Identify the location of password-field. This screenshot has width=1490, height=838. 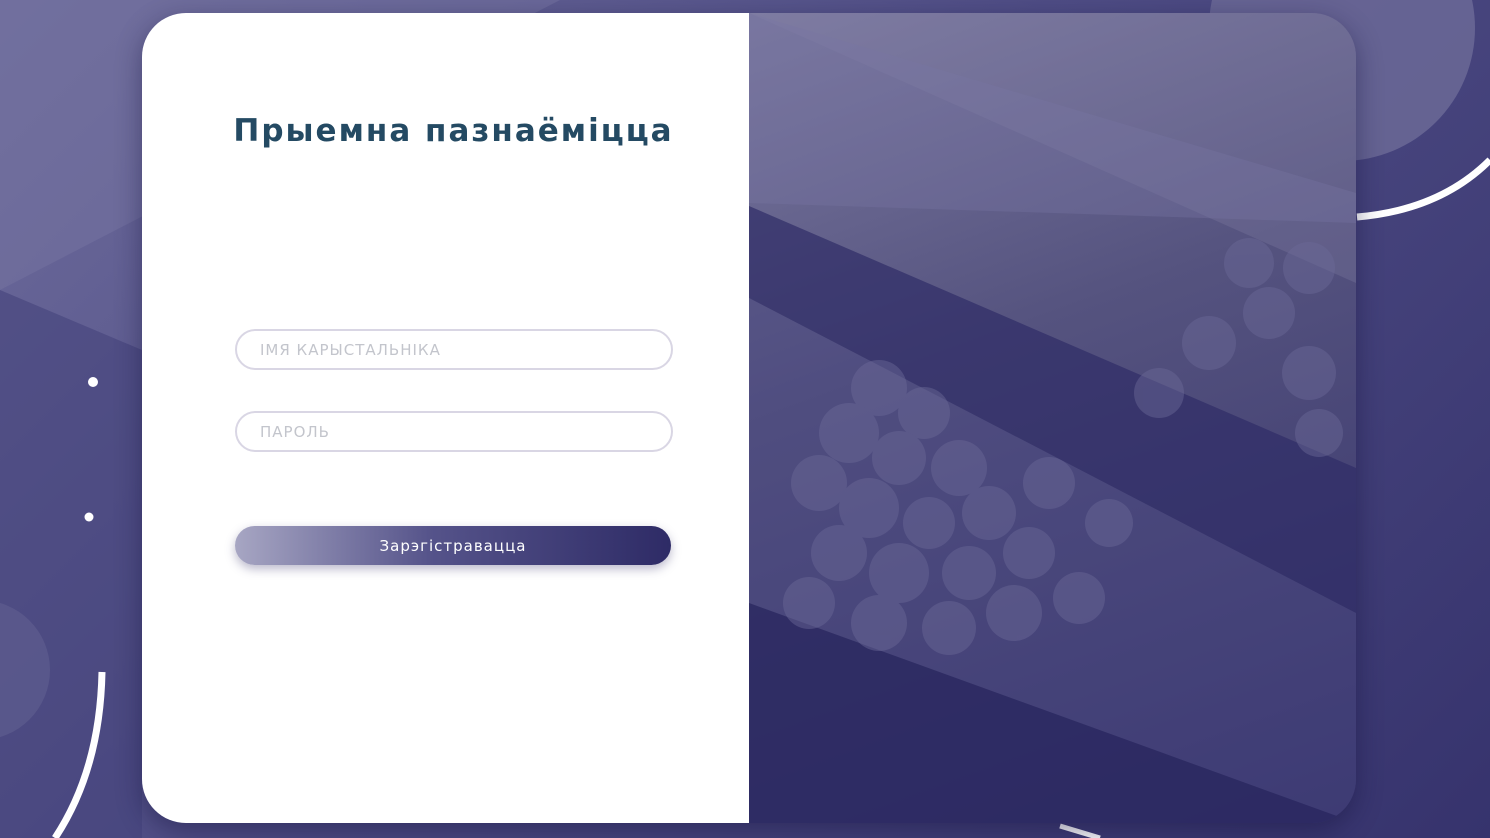
(454, 431).